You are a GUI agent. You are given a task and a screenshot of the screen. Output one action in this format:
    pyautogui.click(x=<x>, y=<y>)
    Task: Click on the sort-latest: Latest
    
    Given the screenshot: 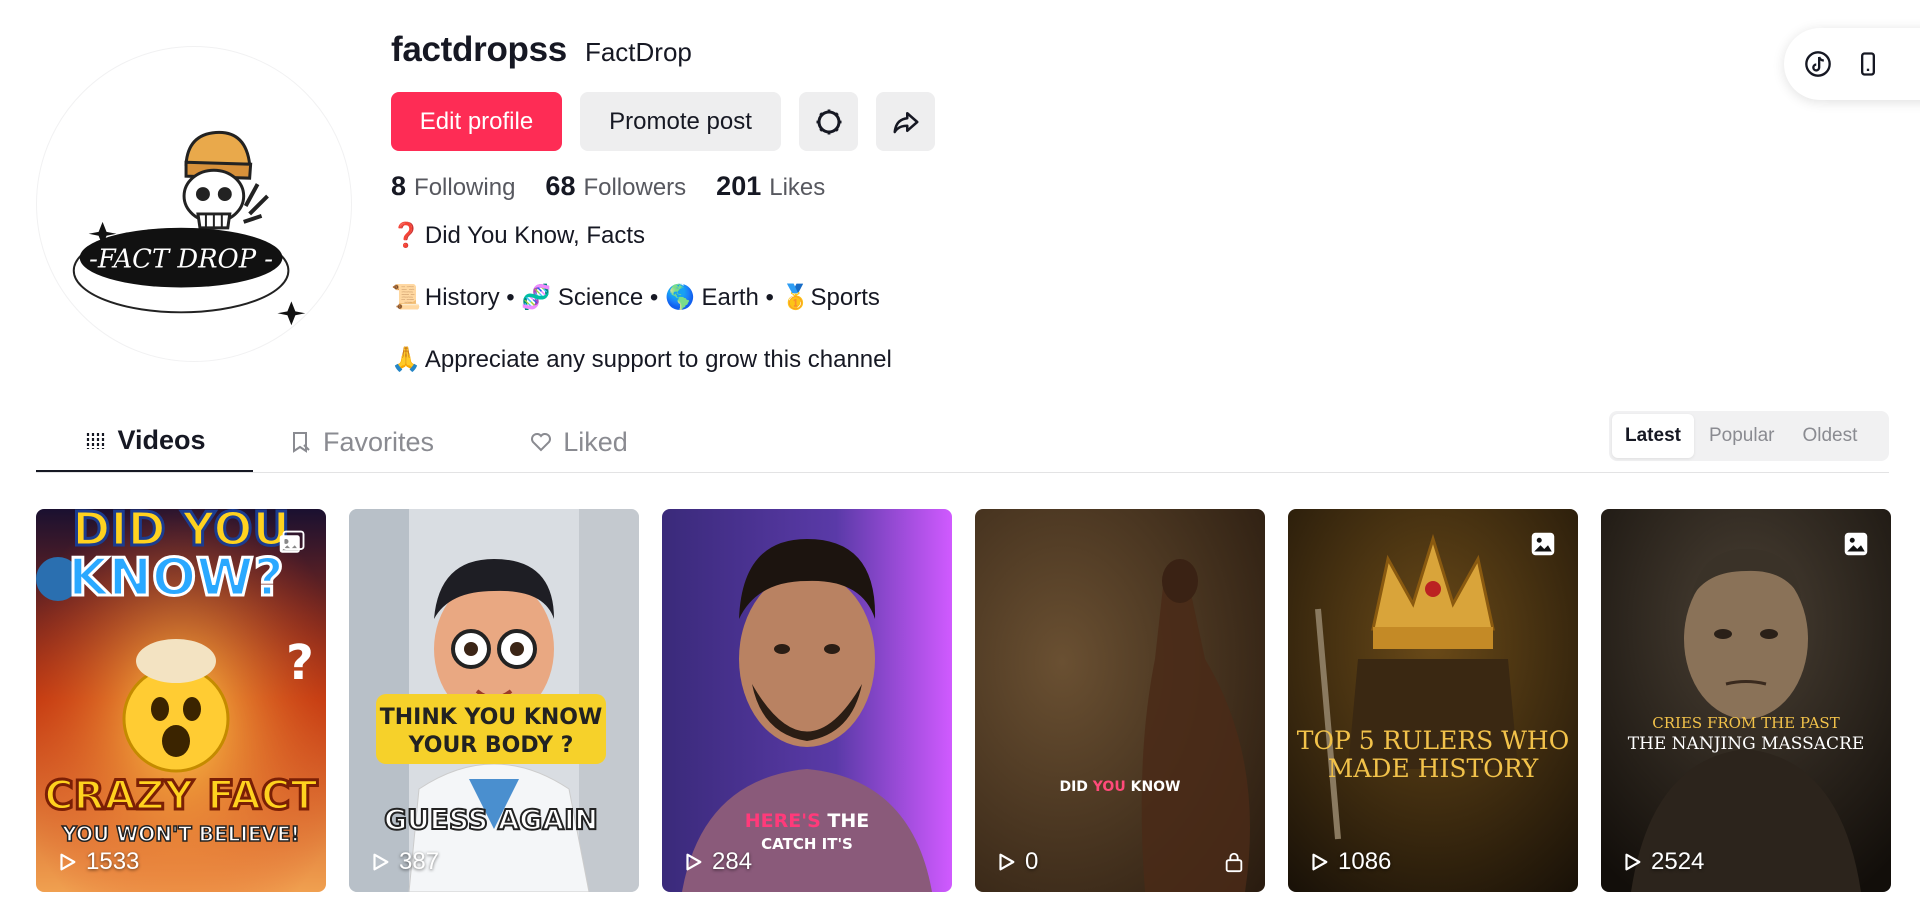 What is the action you would take?
    pyautogui.click(x=1653, y=436)
    